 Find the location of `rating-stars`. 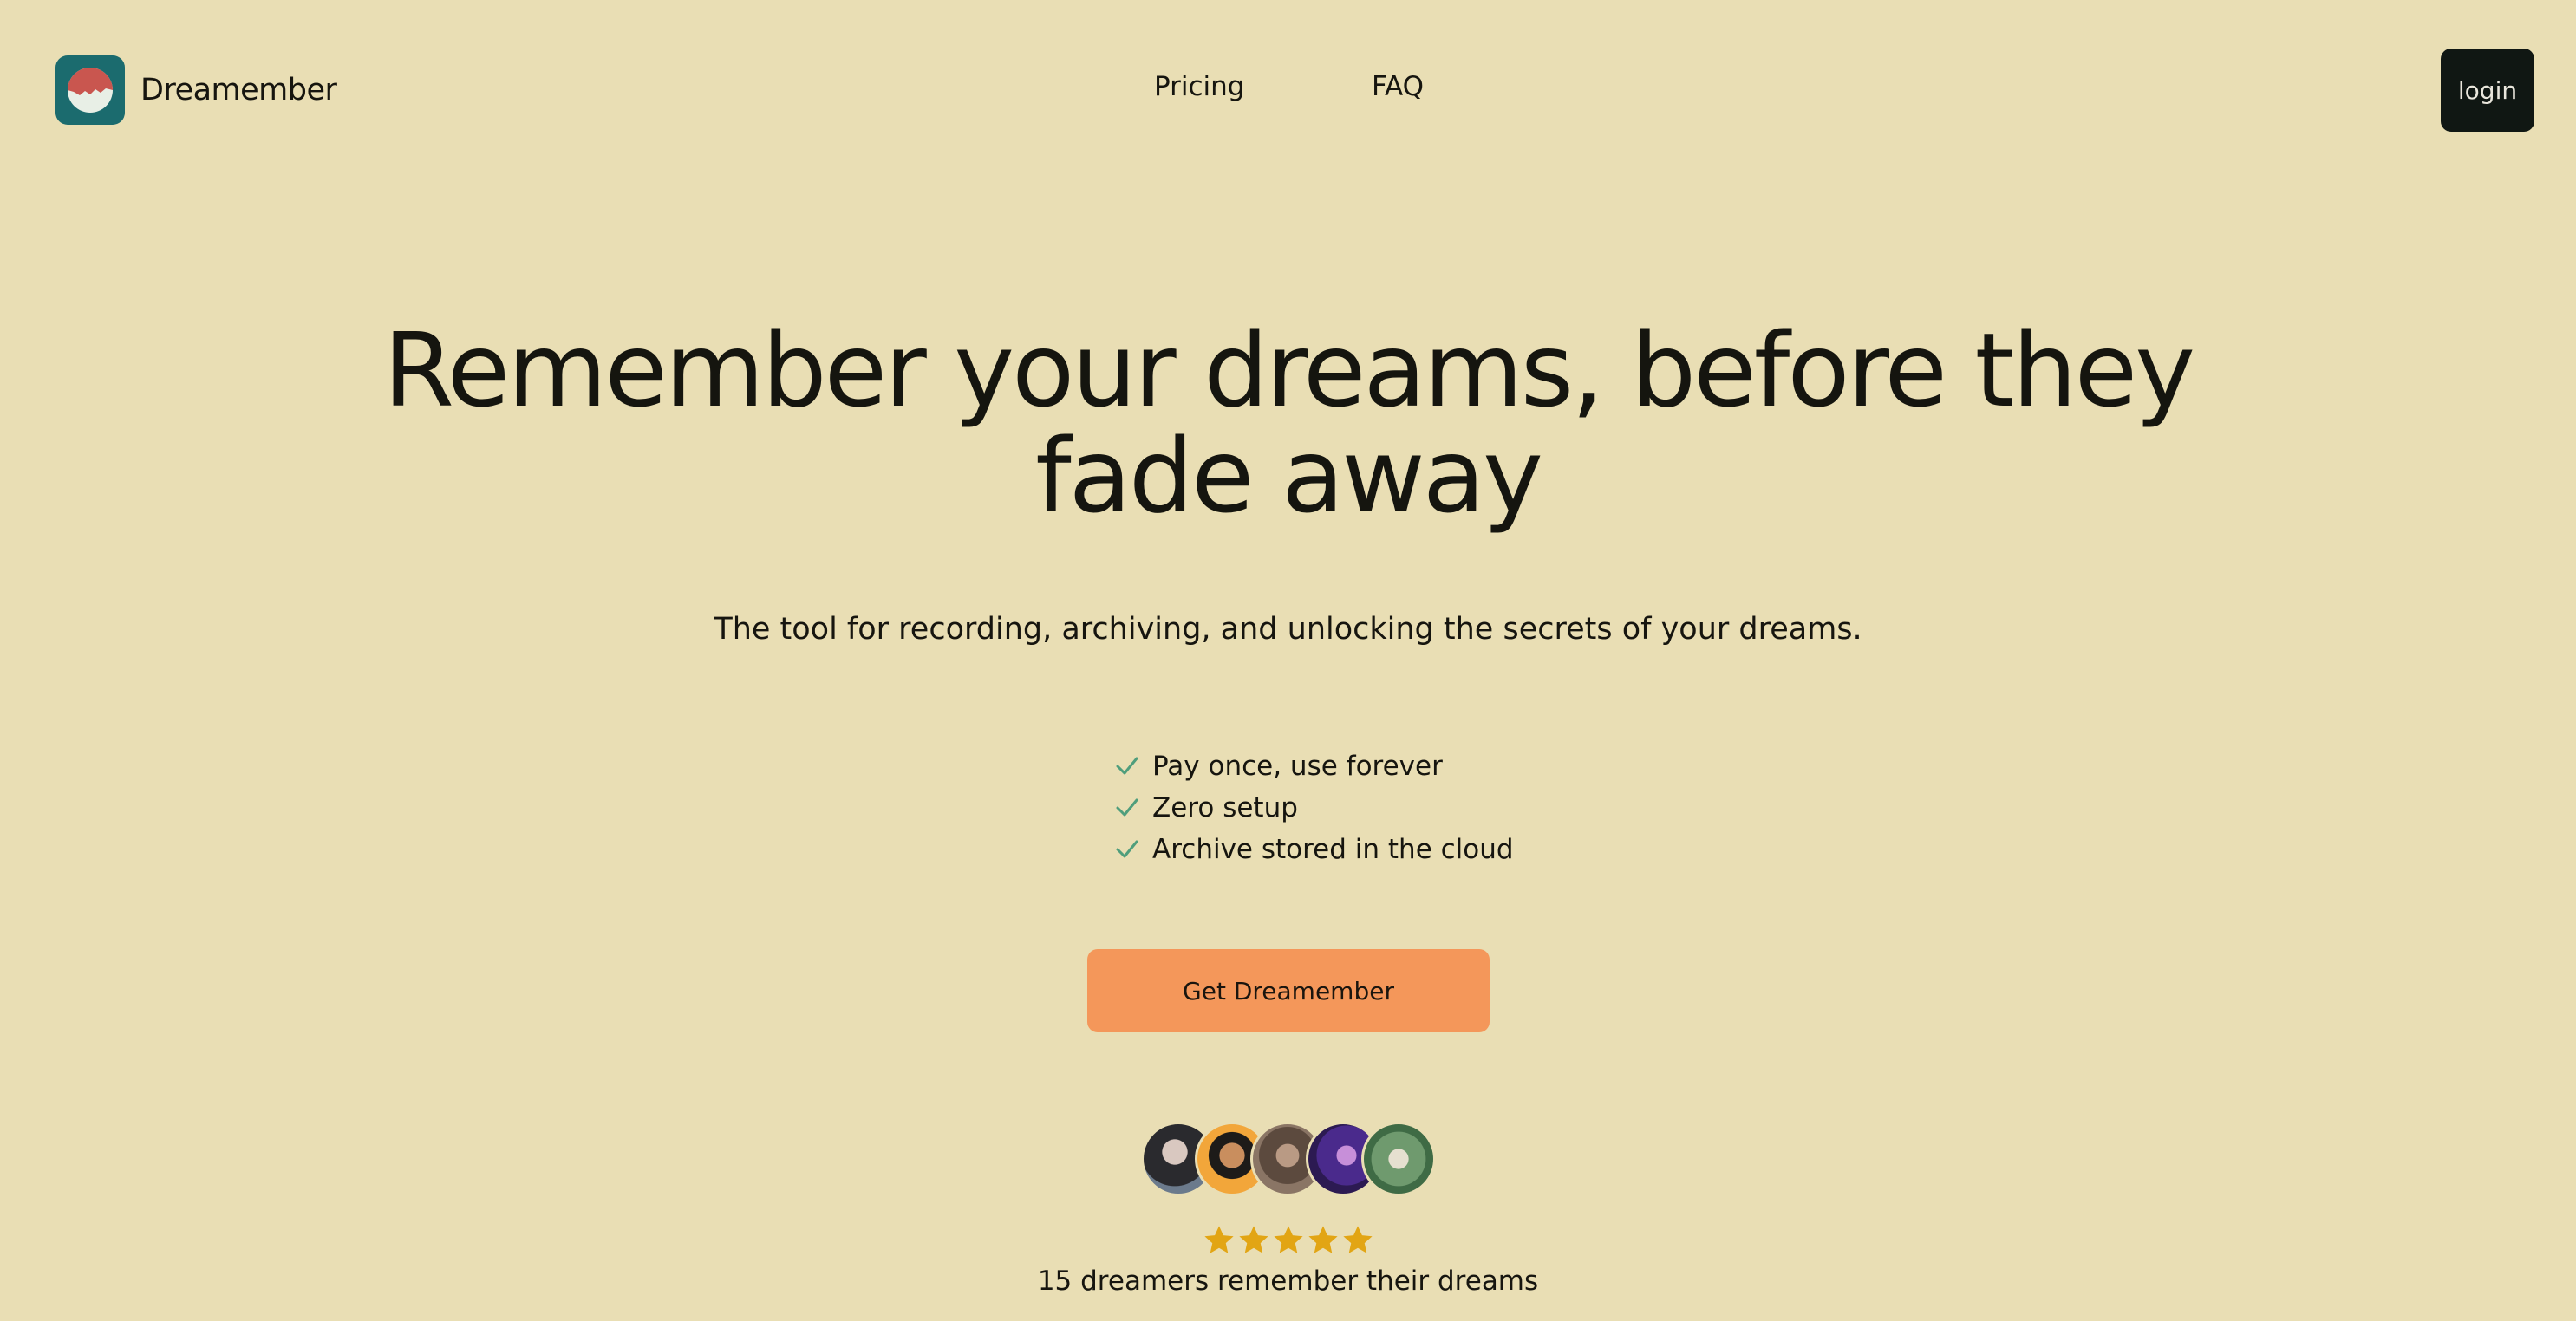

rating-stars is located at coordinates (1288, 1240).